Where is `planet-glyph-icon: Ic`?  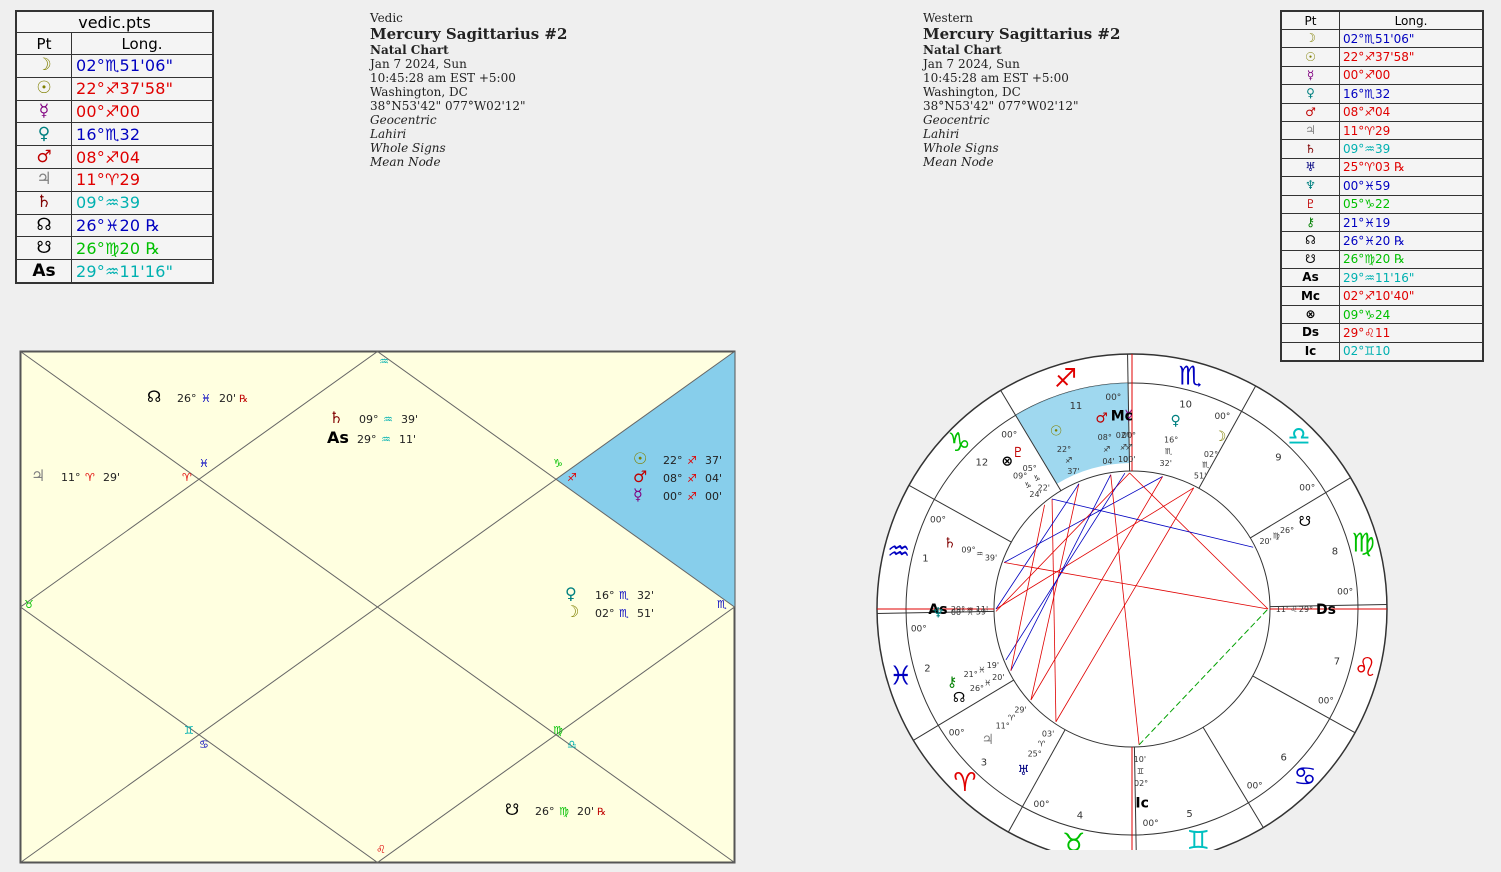 planet-glyph-icon: Ic is located at coordinates (1142, 804).